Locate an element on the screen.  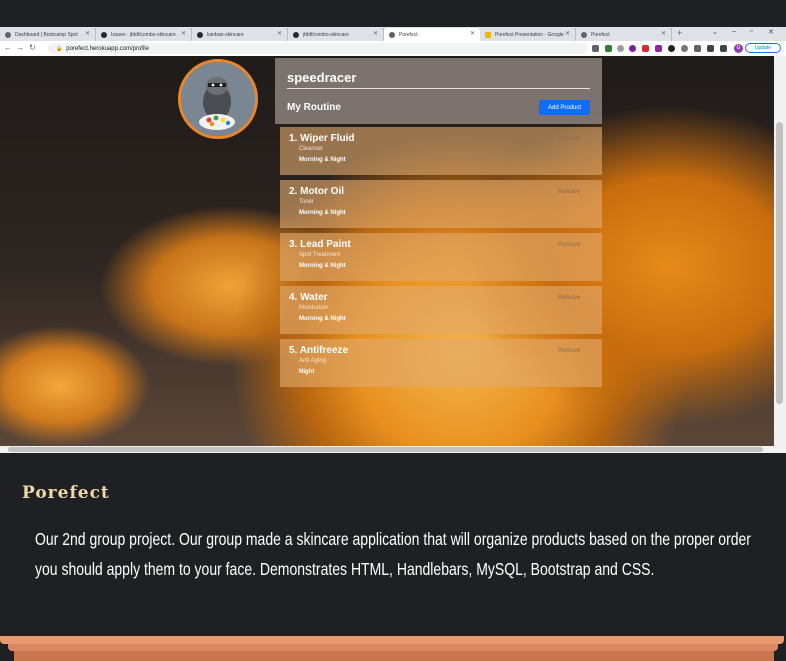
project-title: Porefect is located at coordinates (66, 493).